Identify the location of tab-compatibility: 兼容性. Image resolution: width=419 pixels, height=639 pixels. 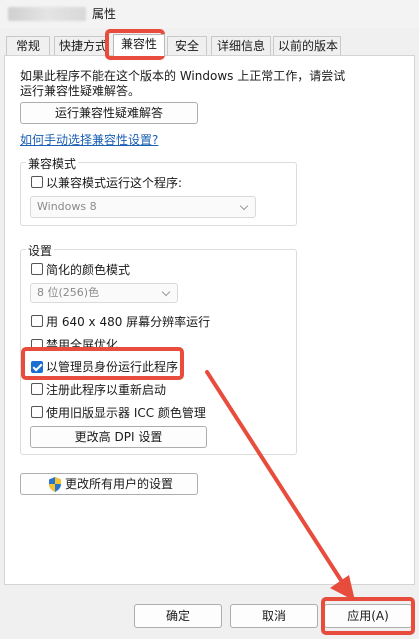
(139, 45).